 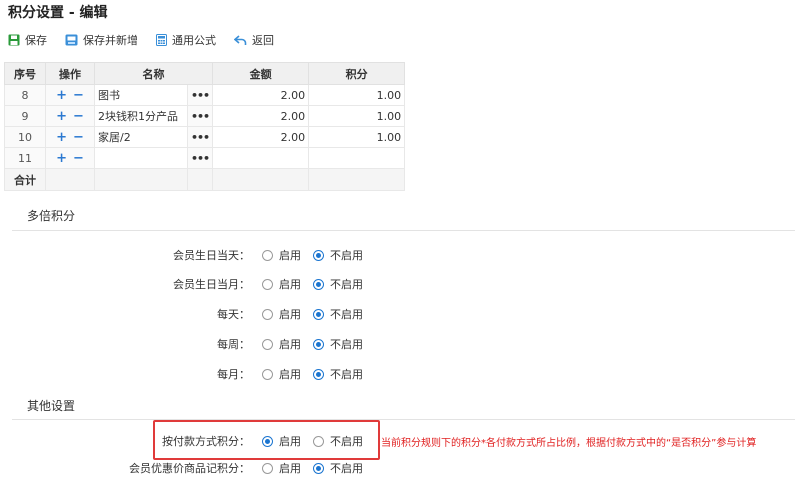 I want to click on row-seq: 11, so click(x=25, y=158).